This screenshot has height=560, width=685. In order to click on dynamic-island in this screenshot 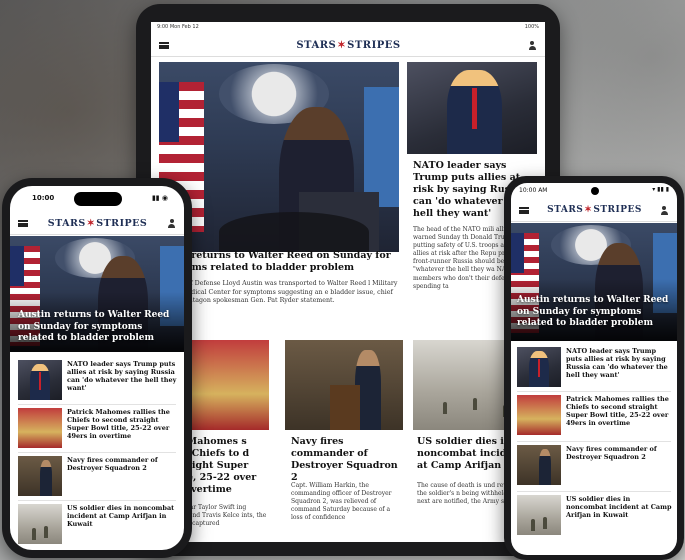, I will do `click(98, 199)`.